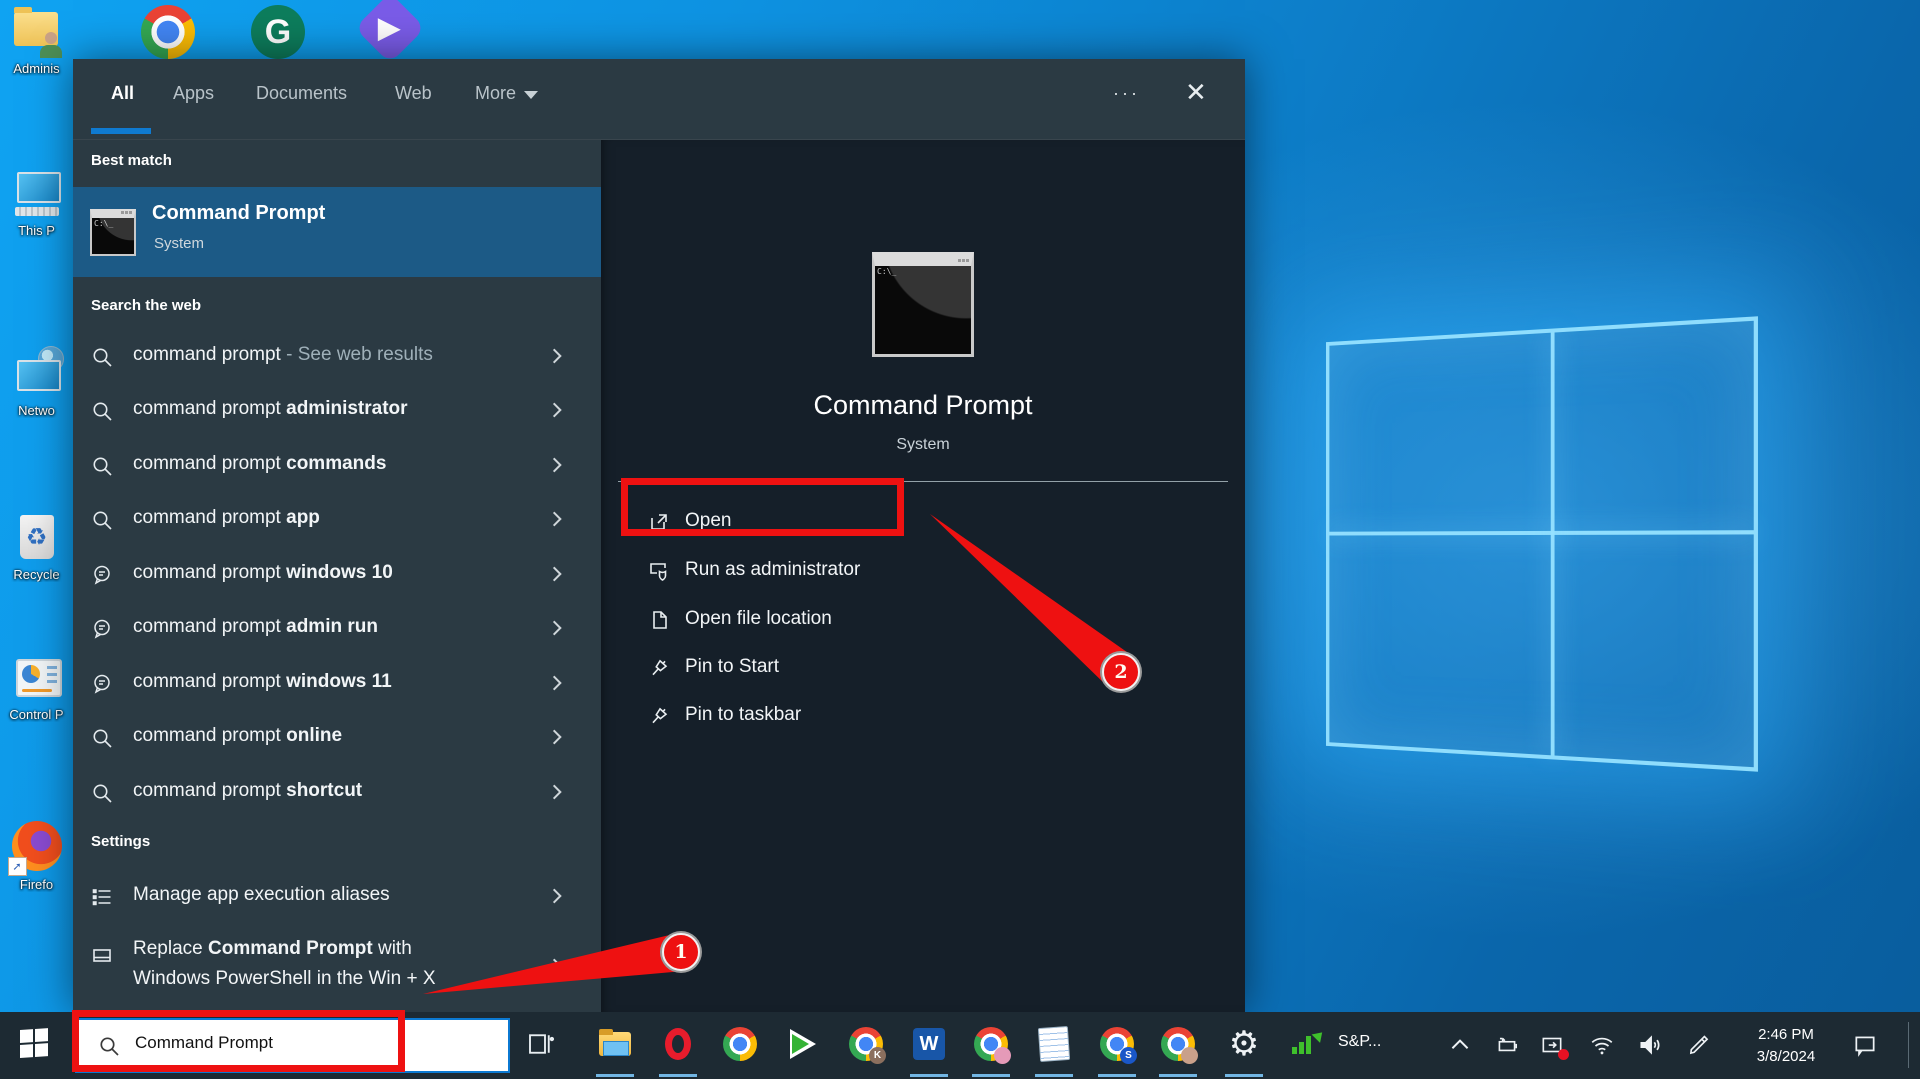 The height and width of the screenshot is (1079, 1920). I want to click on stock-widget-icon, so click(1309, 1041).